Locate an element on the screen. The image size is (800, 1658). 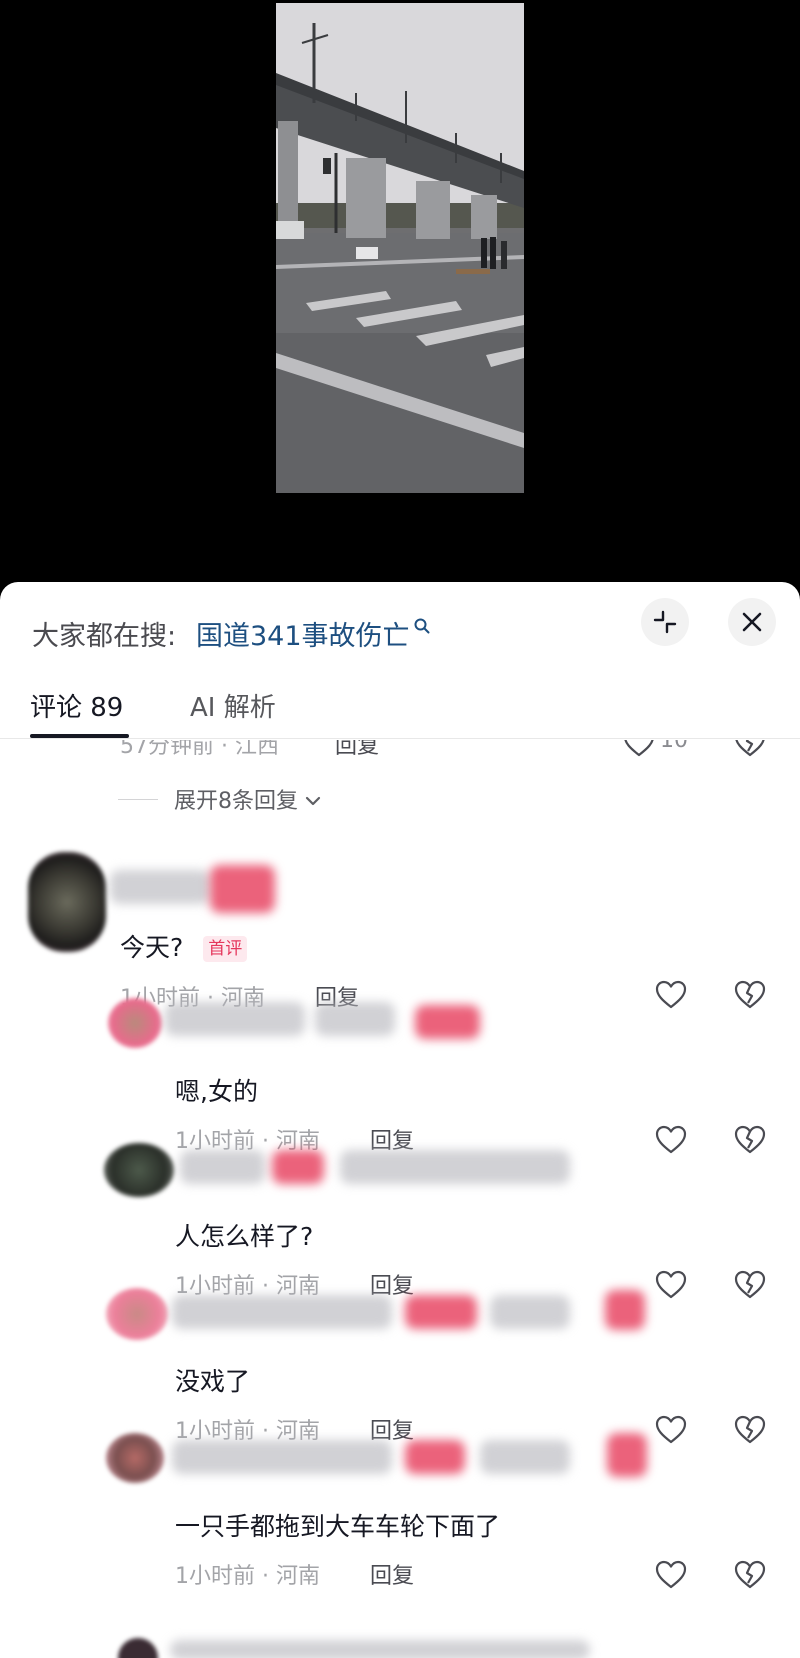
active-tab-indicator is located at coordinates (79, 736).